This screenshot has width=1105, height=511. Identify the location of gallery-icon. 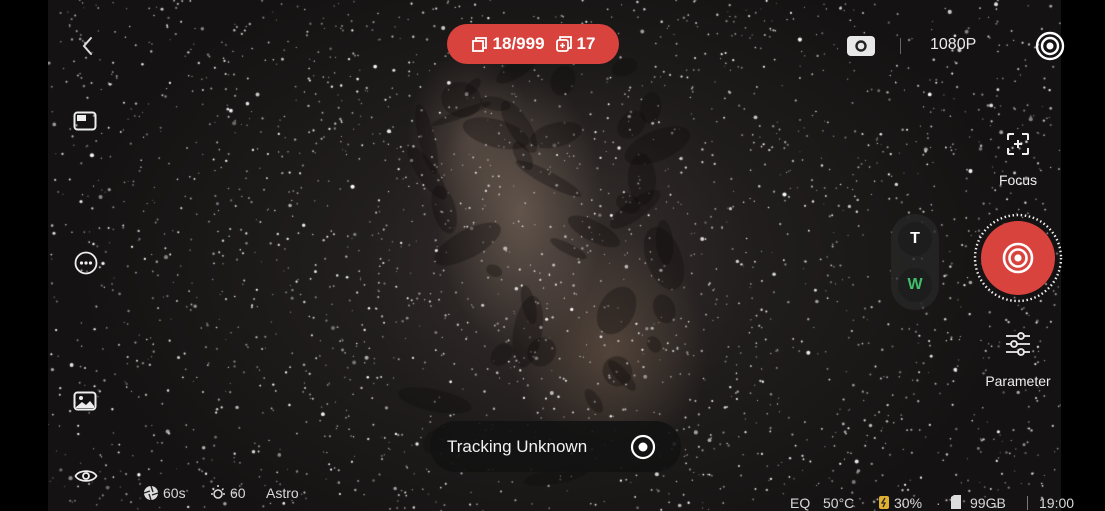
(85, 401).